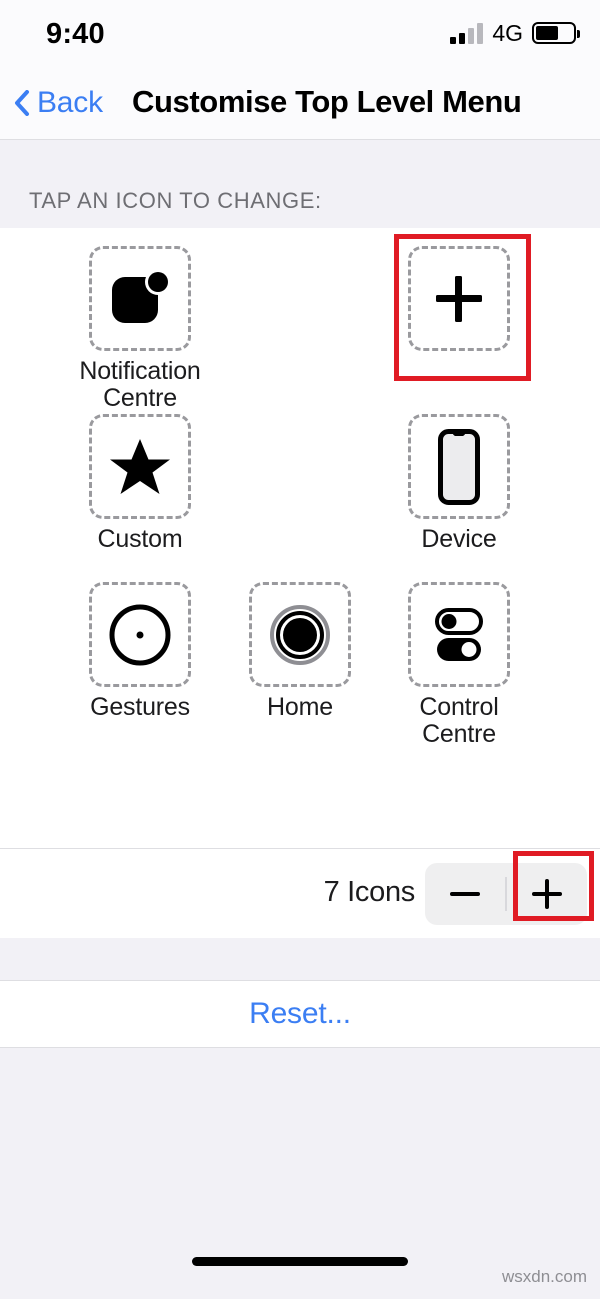 Image resolution: width=600 pixels, height=1299 pixels. What do you see at coordinates (70, 102) in the screenshot?
I see `back-label: Back` at bounding box center [70, 102].